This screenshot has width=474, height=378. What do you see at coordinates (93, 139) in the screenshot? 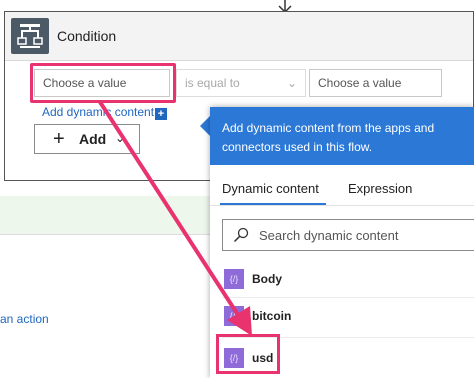
I see `add-button-label: Add` at bounding box center [93, 139].